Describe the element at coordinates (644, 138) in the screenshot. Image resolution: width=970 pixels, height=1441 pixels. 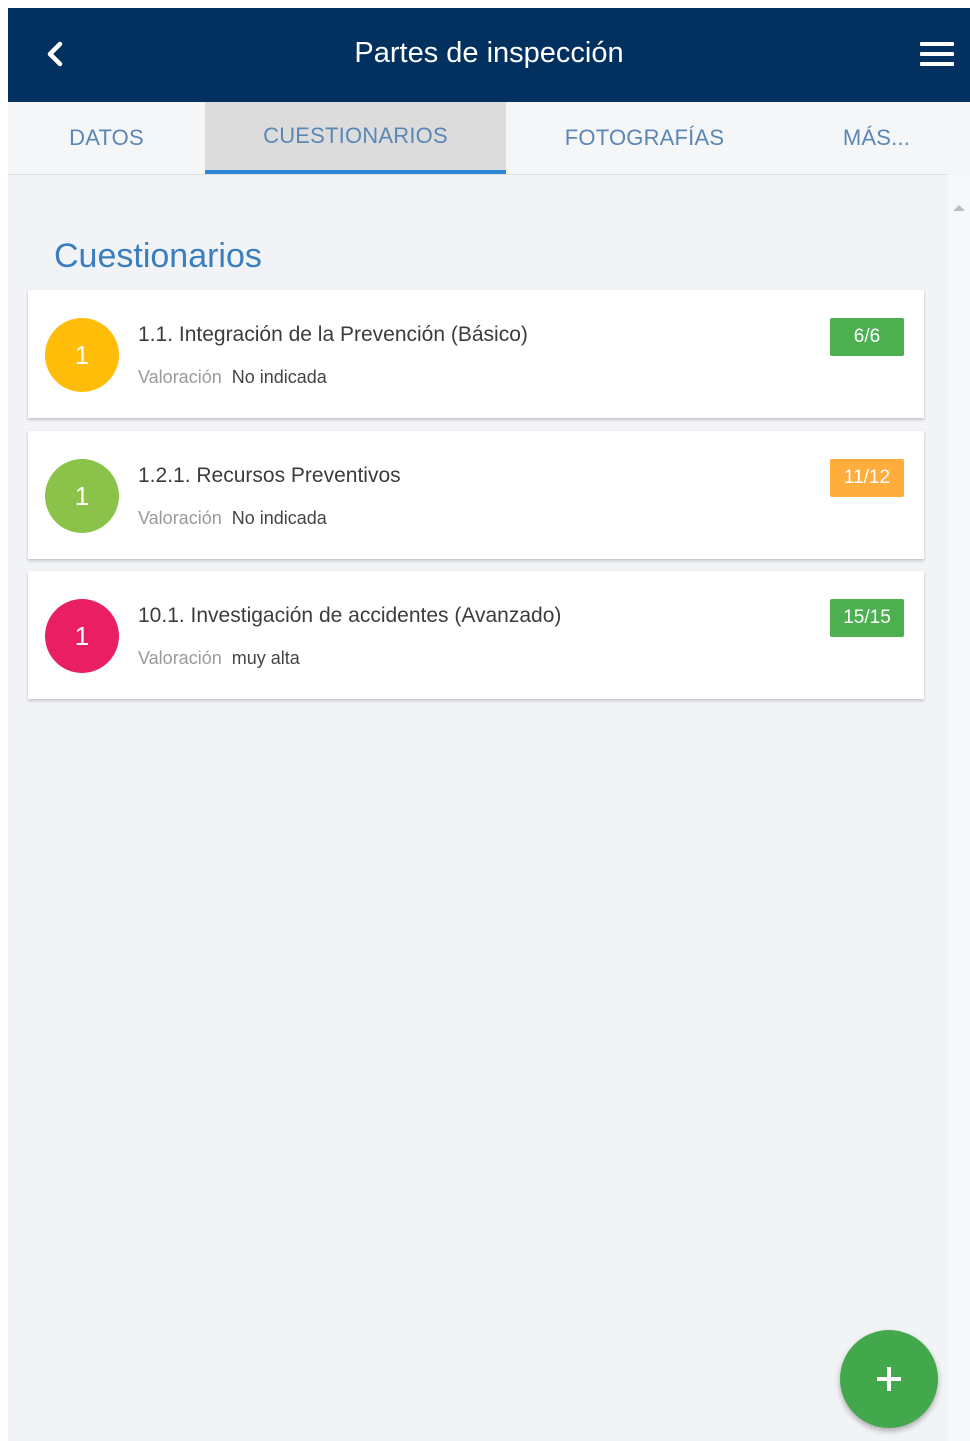
I see `tab-fotografias: FOTOGRAFÍAS` at that location.